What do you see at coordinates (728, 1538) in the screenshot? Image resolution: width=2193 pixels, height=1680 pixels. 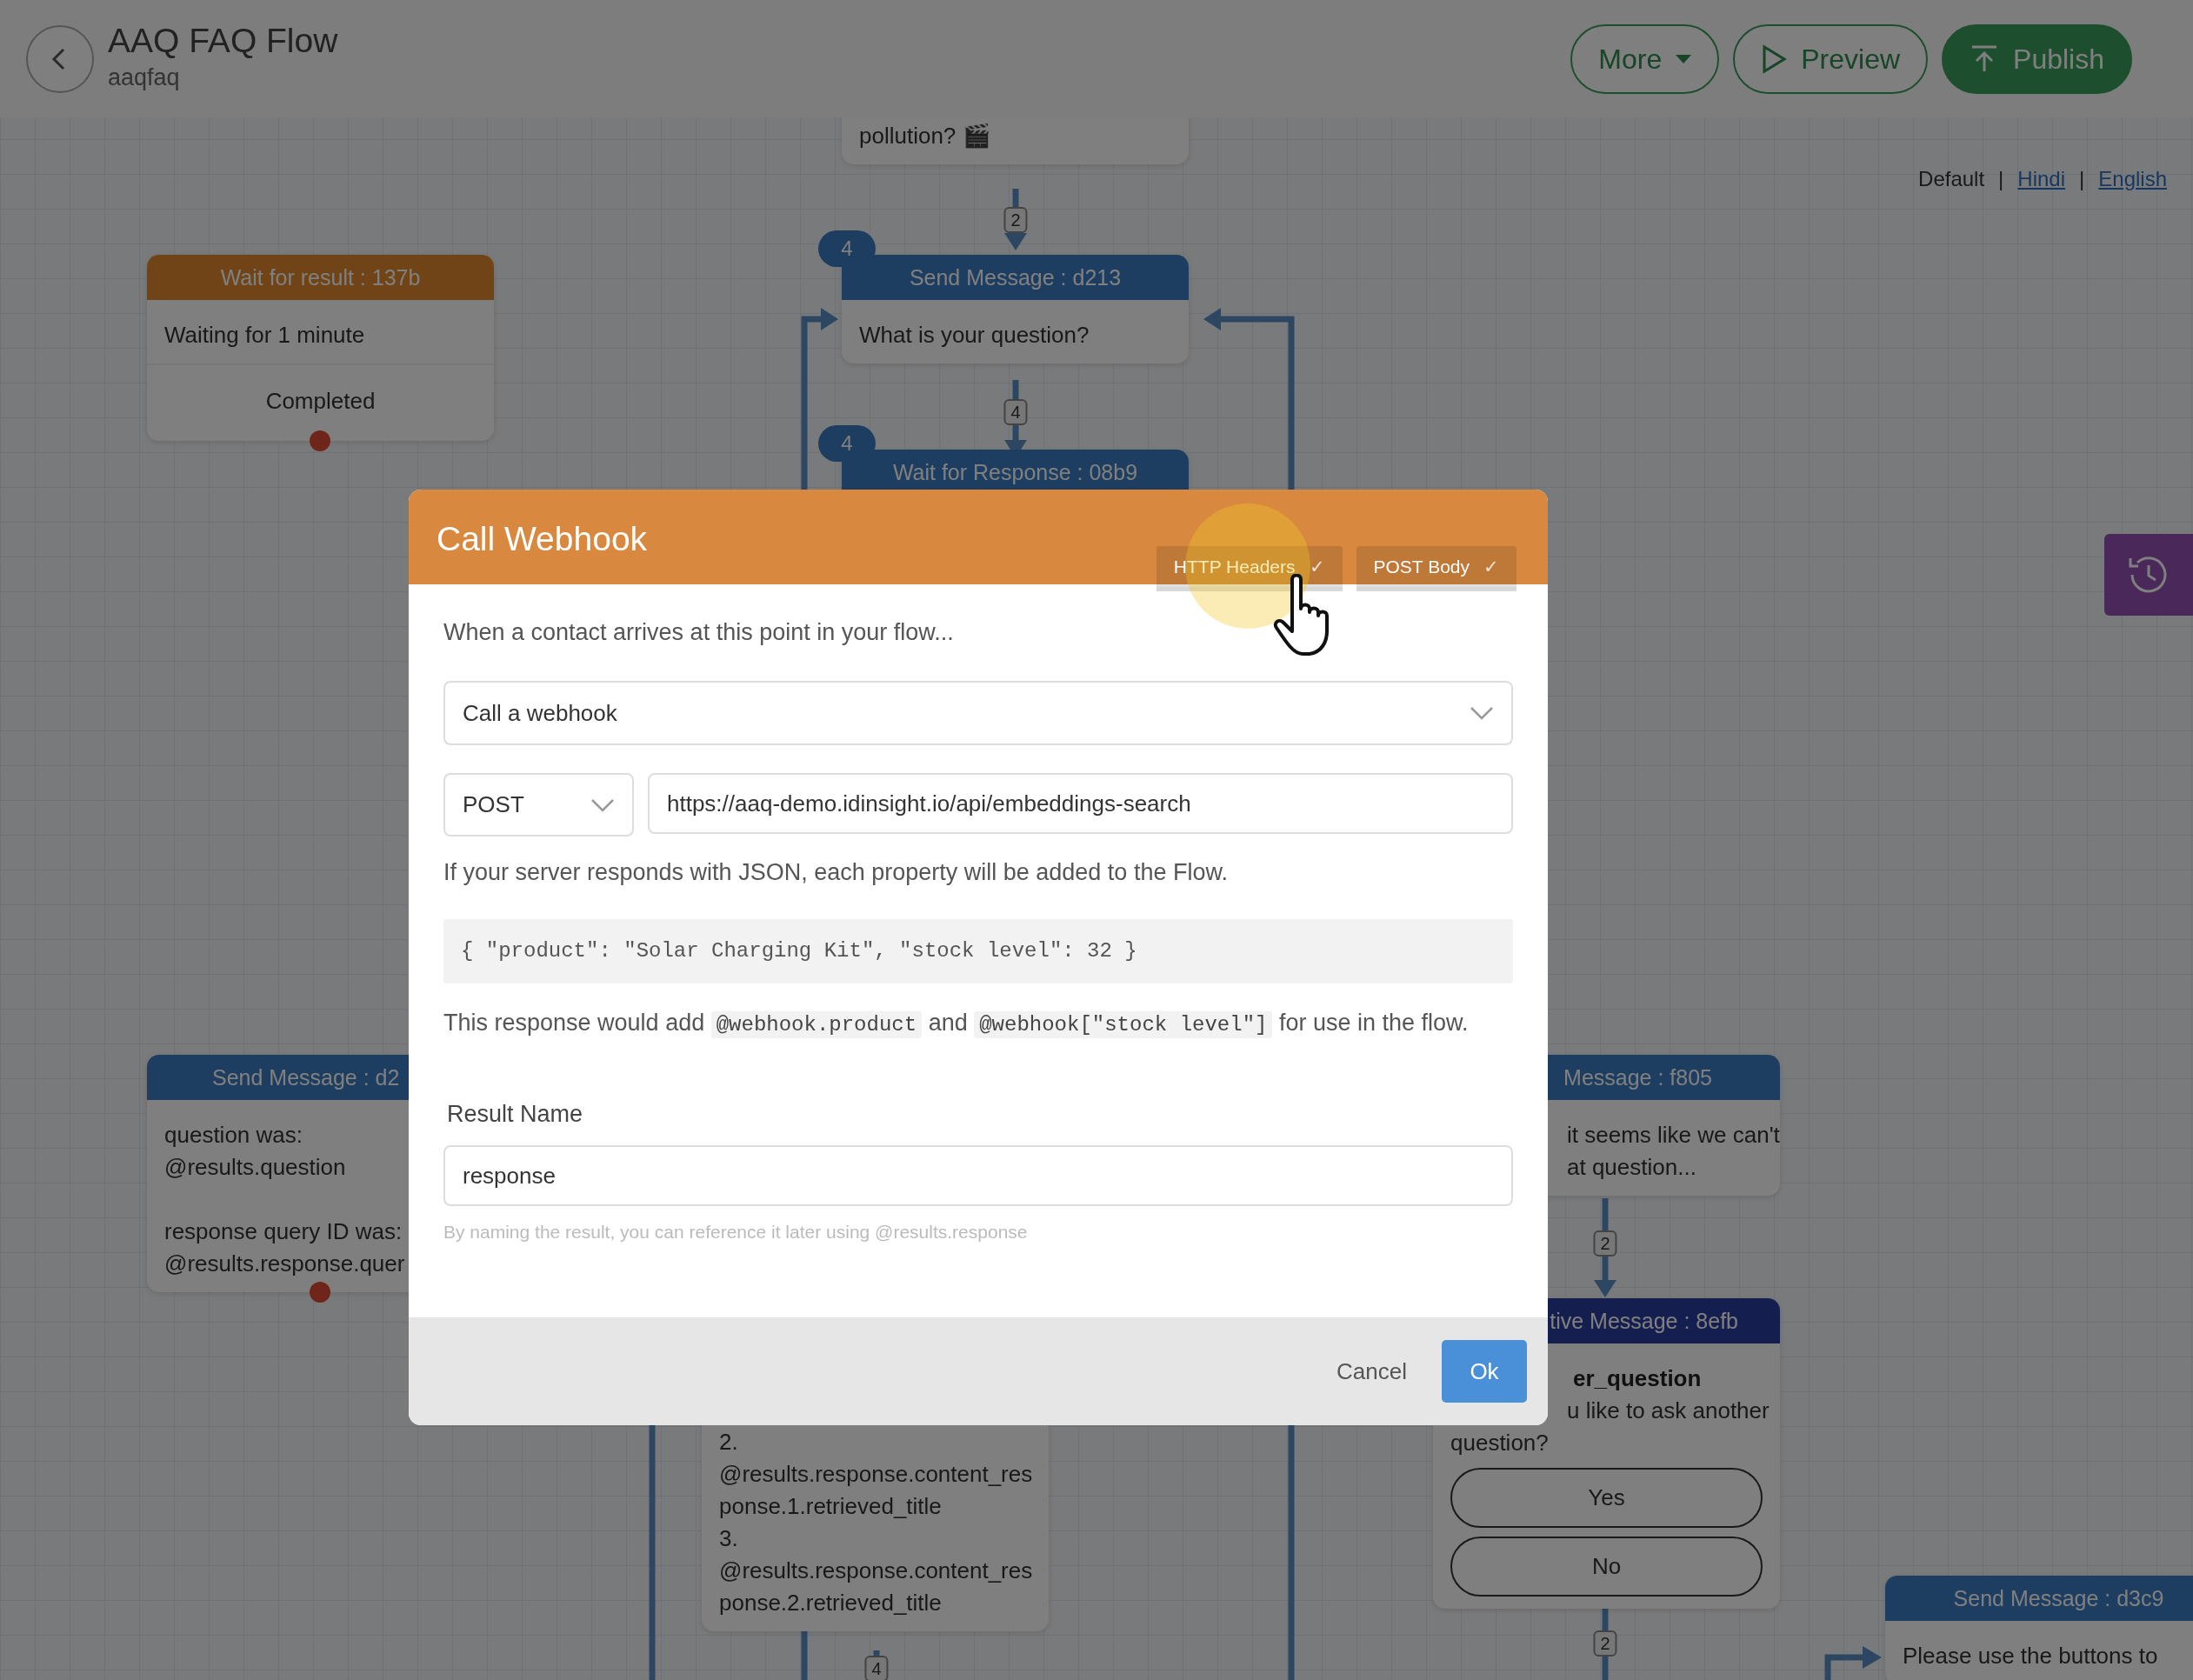 I see `node-text: 3.` at bounding box center [728, 1538].